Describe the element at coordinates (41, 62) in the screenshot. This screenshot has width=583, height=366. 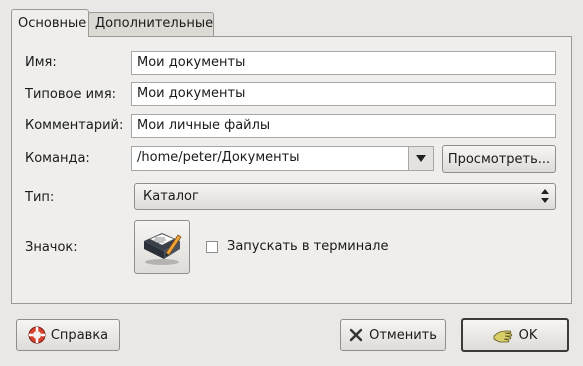
I see `name-label: Имя:` at that location.